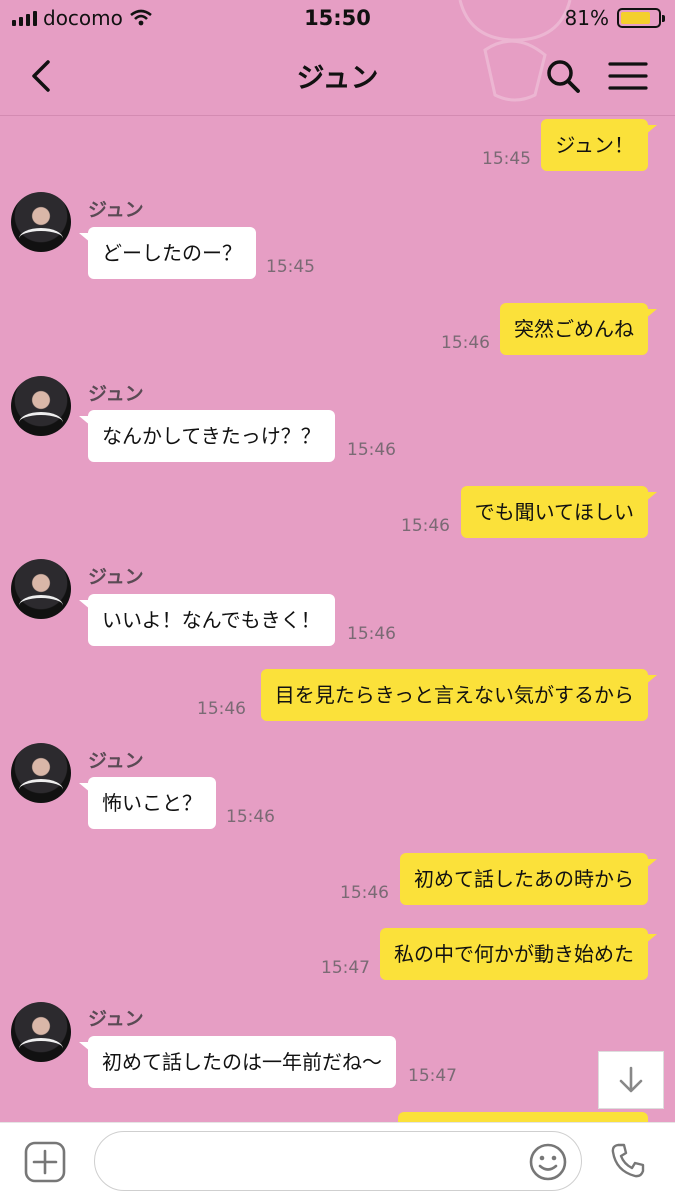 Image resolution: width=675 pixels, height=1200 pixels. What do you see at coordinates (45, 1162) in the screenshot?
I see `plus-icon` at bounding box center [45, 1162].